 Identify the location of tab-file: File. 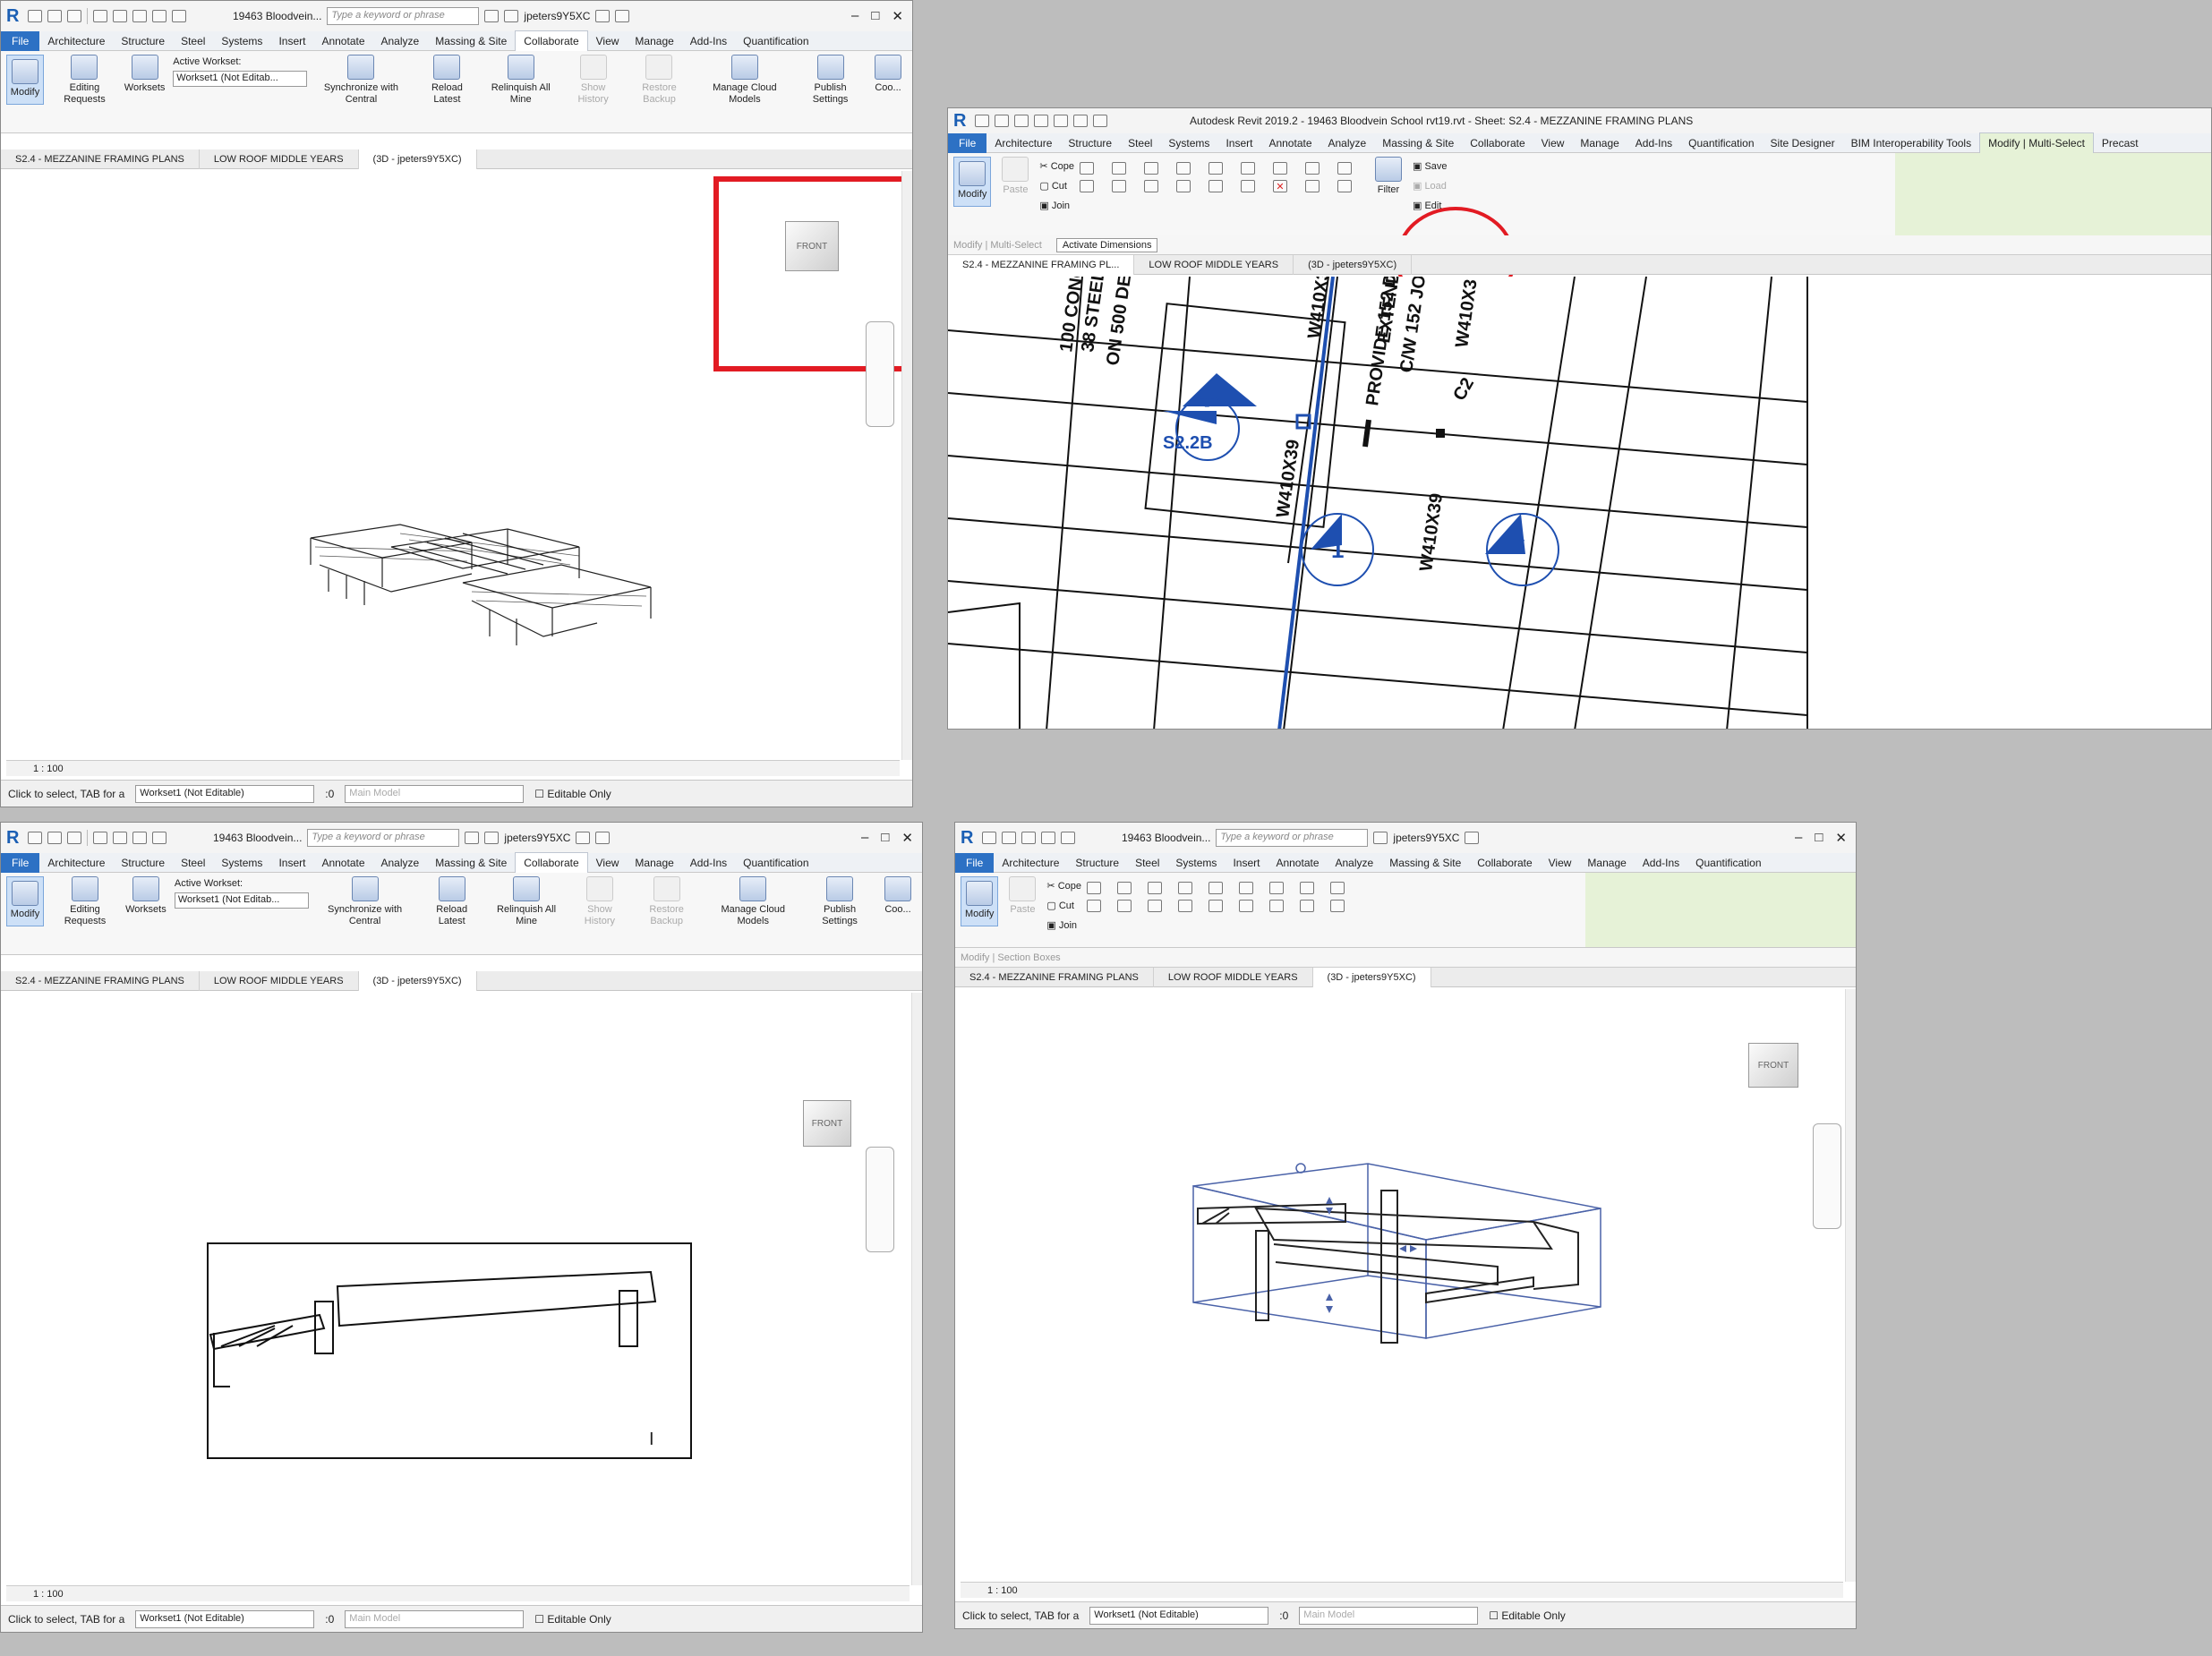
(967, 142).